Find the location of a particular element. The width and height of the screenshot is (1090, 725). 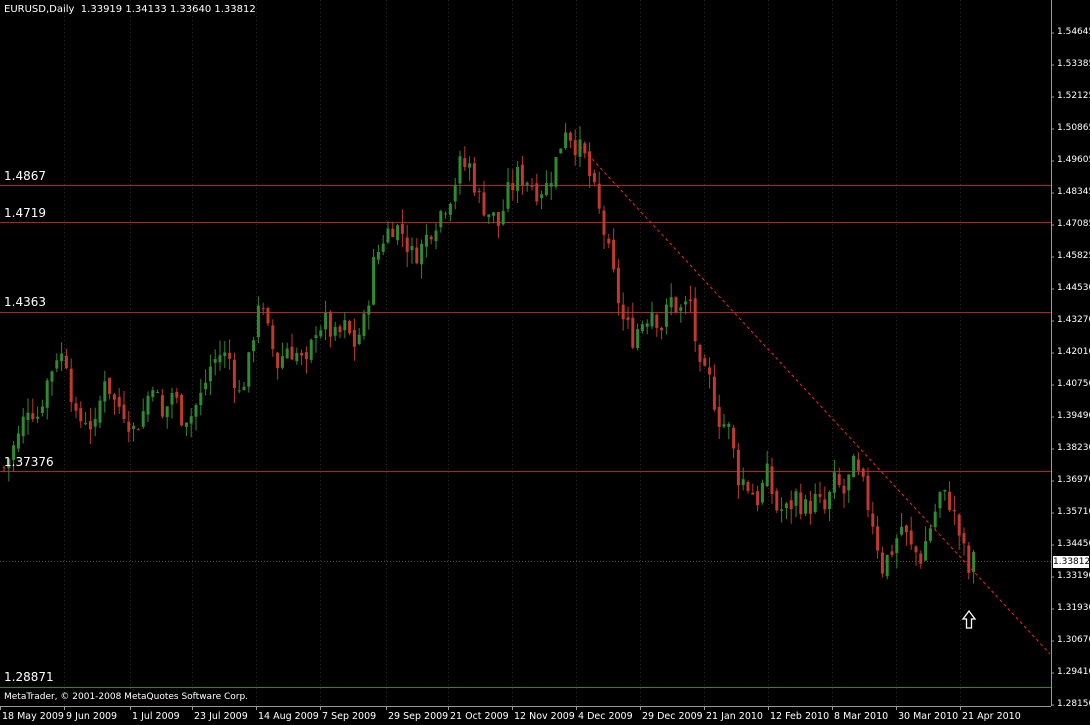

up-arrow-icon is located at coordinates (969, 619).